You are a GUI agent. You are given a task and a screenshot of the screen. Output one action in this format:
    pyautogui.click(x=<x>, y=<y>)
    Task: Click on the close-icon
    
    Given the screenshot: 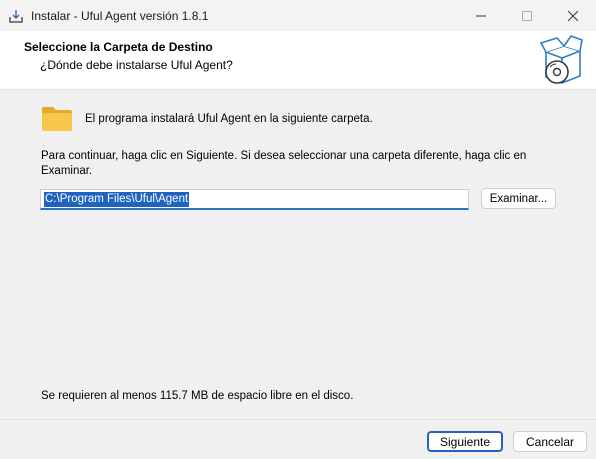 What is the action you would take?
    pyautogui.click(x=573, y=15)
    